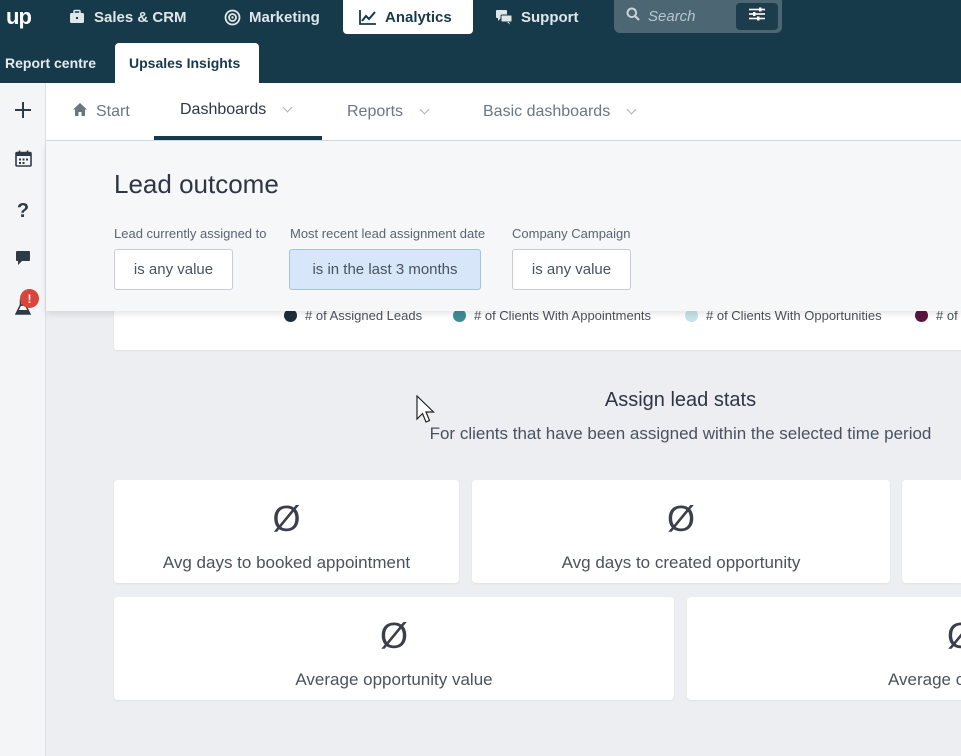 This screenshot has height=756, width=961. Describe the element at coordinates (19, 17) in the screenshot. I see `app-logo: up` at that location.